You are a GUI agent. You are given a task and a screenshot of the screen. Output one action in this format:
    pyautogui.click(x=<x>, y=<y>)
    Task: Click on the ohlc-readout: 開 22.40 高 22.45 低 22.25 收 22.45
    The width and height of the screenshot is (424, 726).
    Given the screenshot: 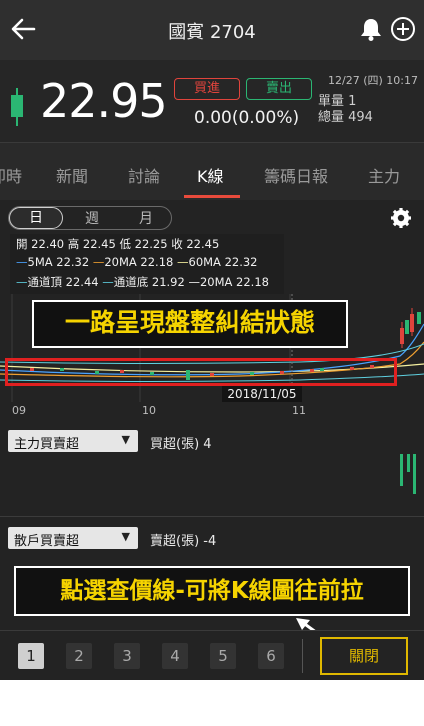 What is the action you would take?
    pyautogui.click(x=118, y=244)
    